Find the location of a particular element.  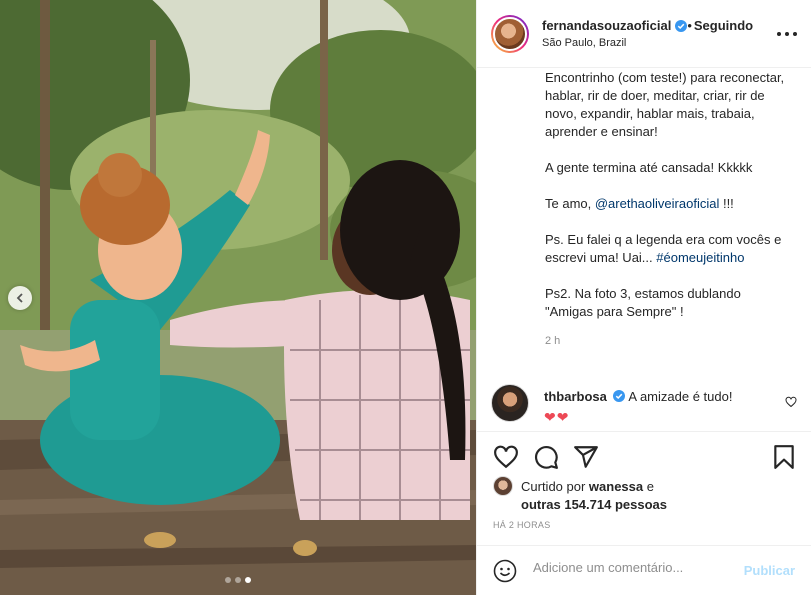

comment-icon is located at coordinates (546, 457).